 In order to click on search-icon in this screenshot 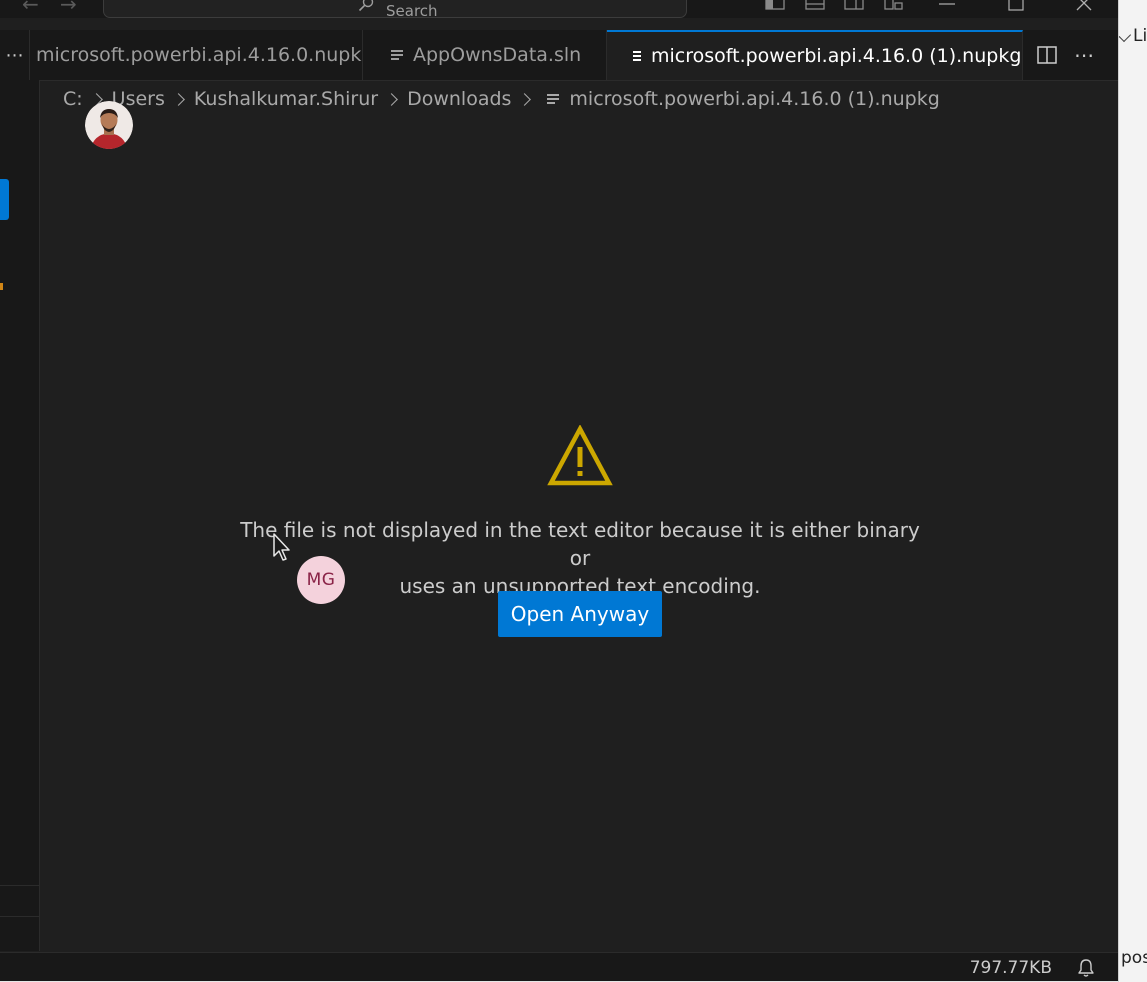, I will do `click(366, 6)`.